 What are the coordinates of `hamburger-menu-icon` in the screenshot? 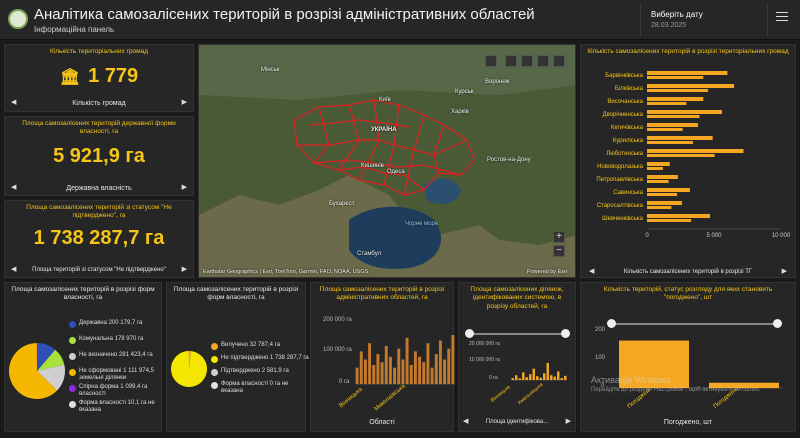 It's located at (782, 18).